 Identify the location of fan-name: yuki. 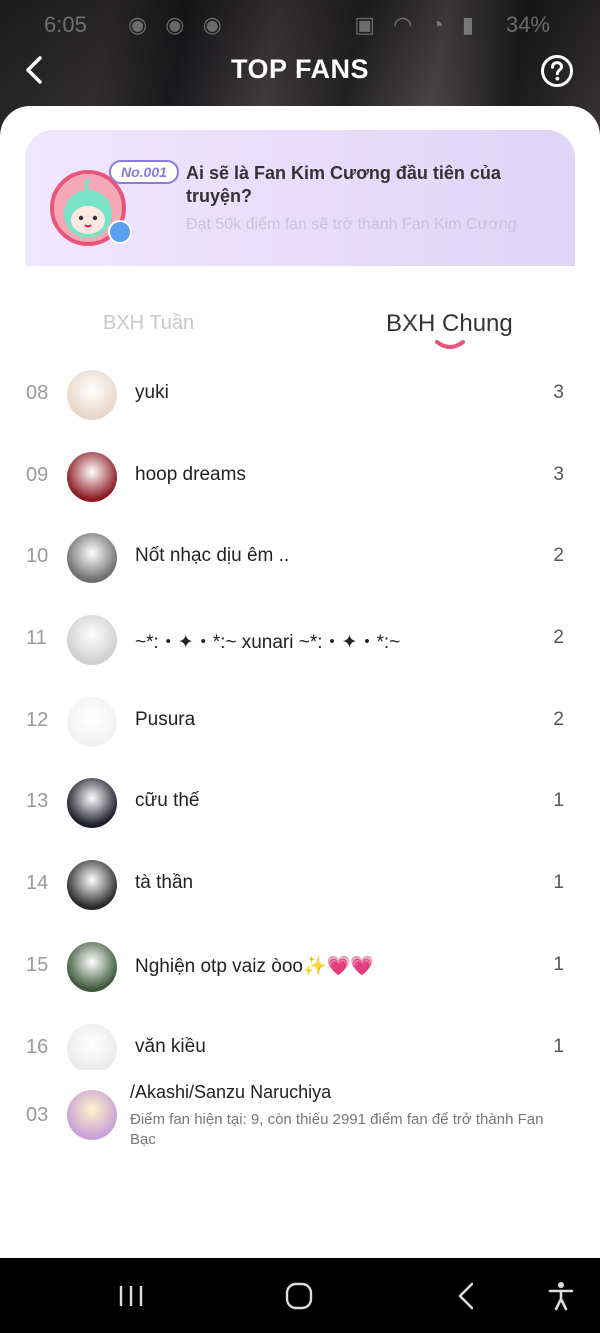
(152, 392).